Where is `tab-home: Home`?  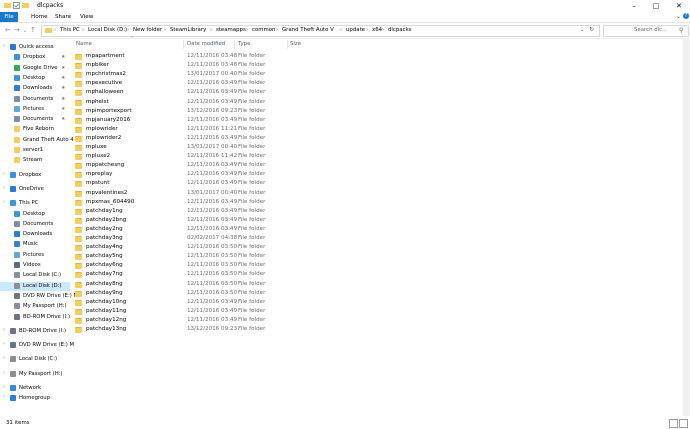
tab-home: Home is located at coordinates (39, 17).